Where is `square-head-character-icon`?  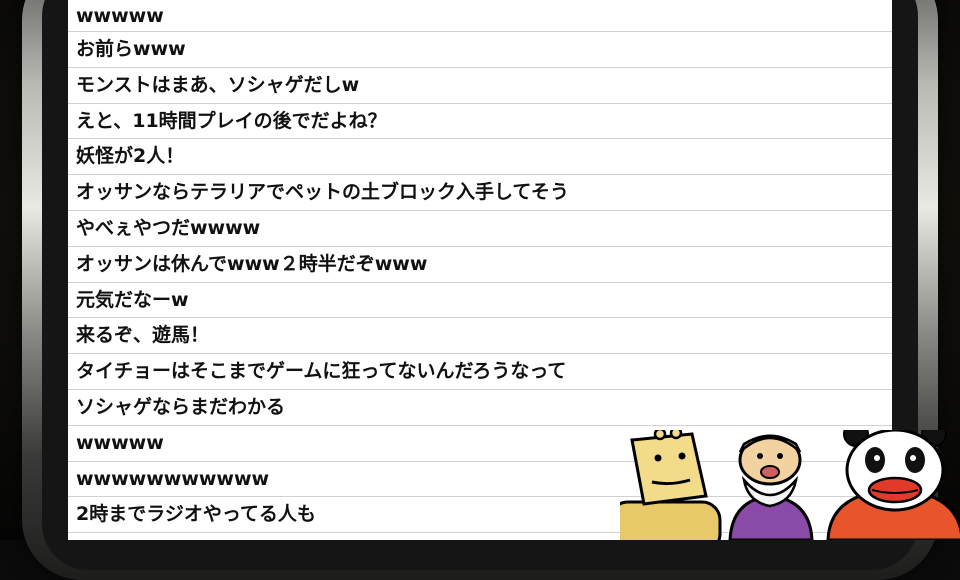
square-head-character-icon is located at coordinates (671, 485).